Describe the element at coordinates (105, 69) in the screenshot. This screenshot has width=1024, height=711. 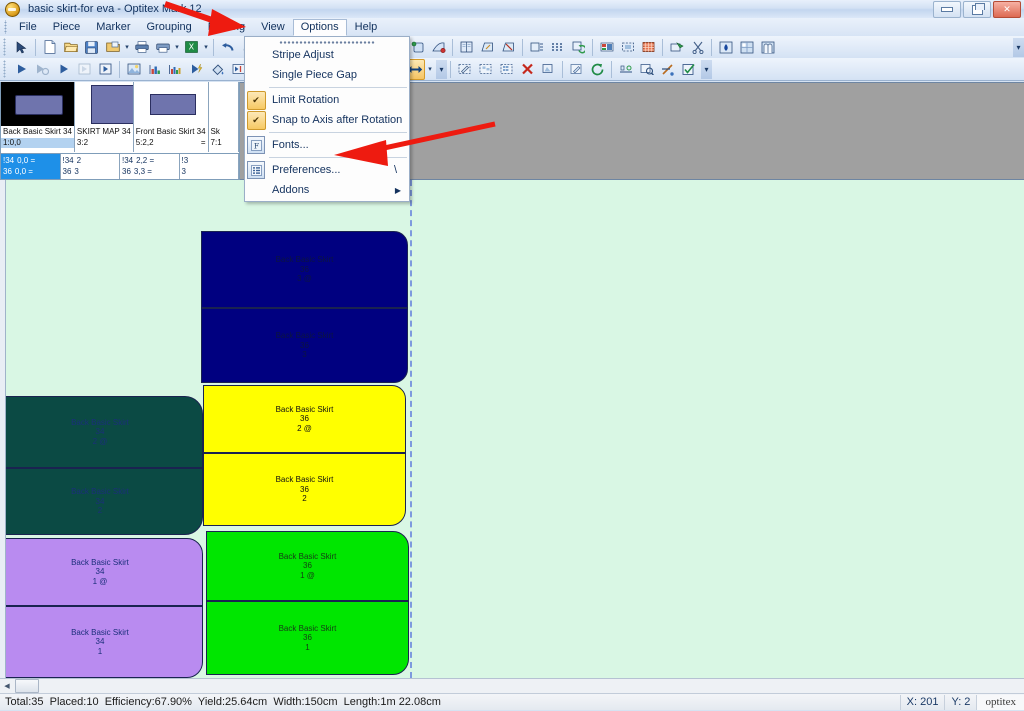
I see `frame-play-icon` at that location.